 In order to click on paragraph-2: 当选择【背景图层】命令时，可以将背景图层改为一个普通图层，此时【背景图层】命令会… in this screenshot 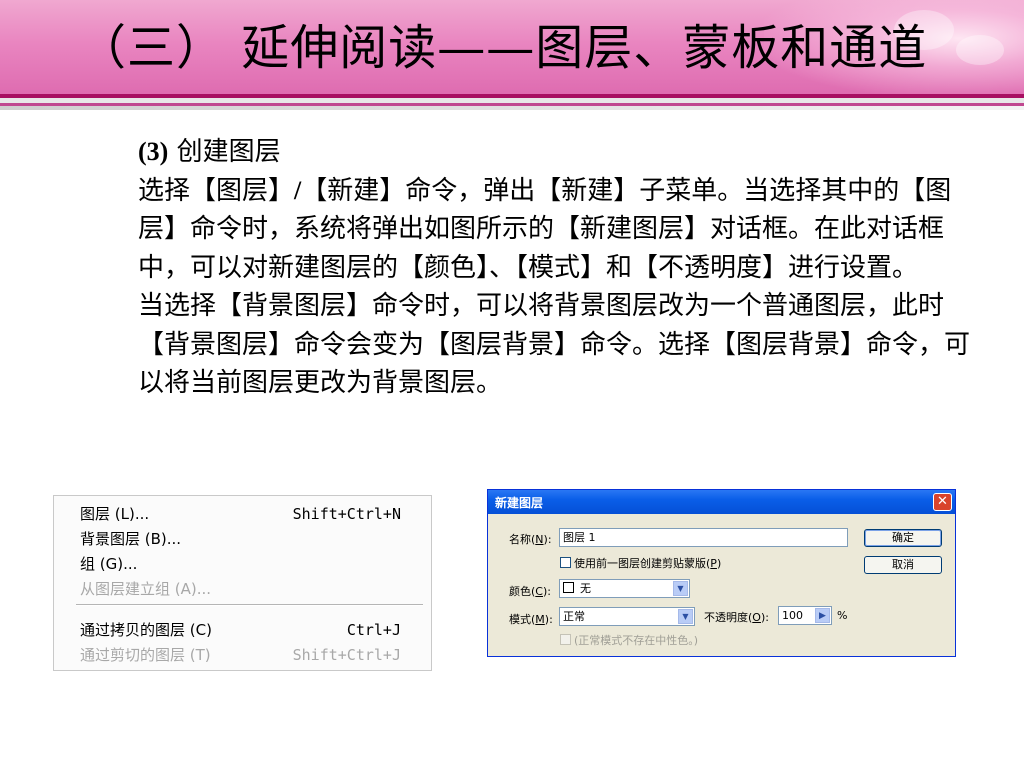, I will do `click(554, 344)`.